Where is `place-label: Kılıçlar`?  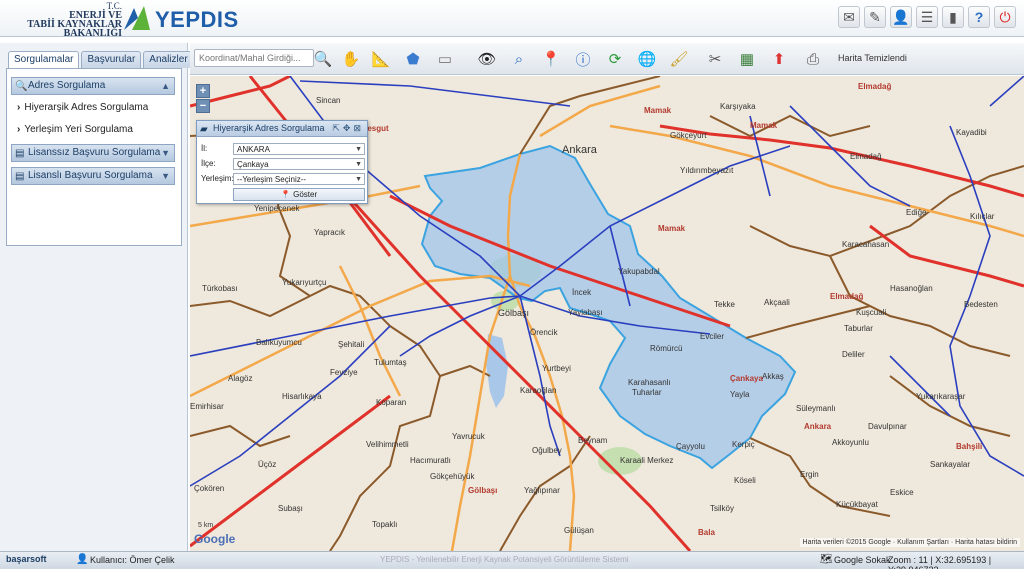 place-label: Kılıçlar is located at coordinates (982, 216).